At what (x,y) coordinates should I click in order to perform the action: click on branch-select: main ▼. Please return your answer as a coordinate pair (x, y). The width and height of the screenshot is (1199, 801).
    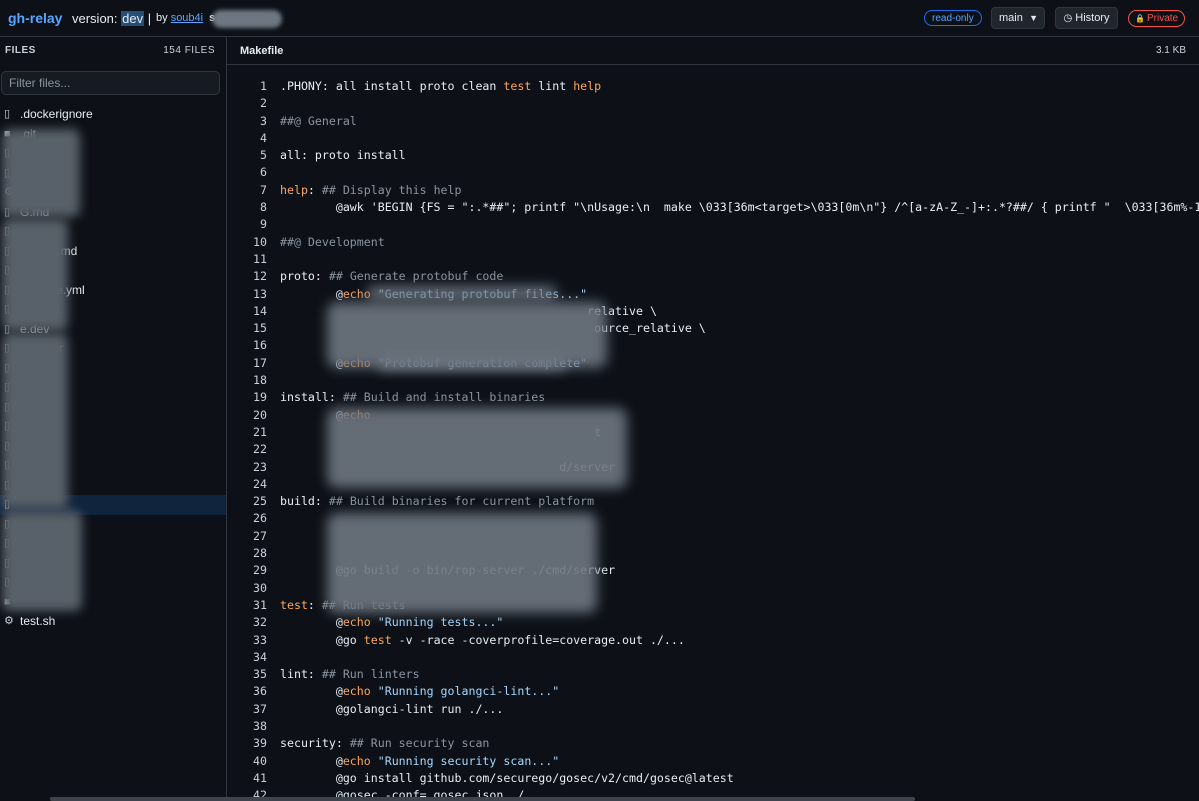
    Looking at the image, I should click on (1018, 18).